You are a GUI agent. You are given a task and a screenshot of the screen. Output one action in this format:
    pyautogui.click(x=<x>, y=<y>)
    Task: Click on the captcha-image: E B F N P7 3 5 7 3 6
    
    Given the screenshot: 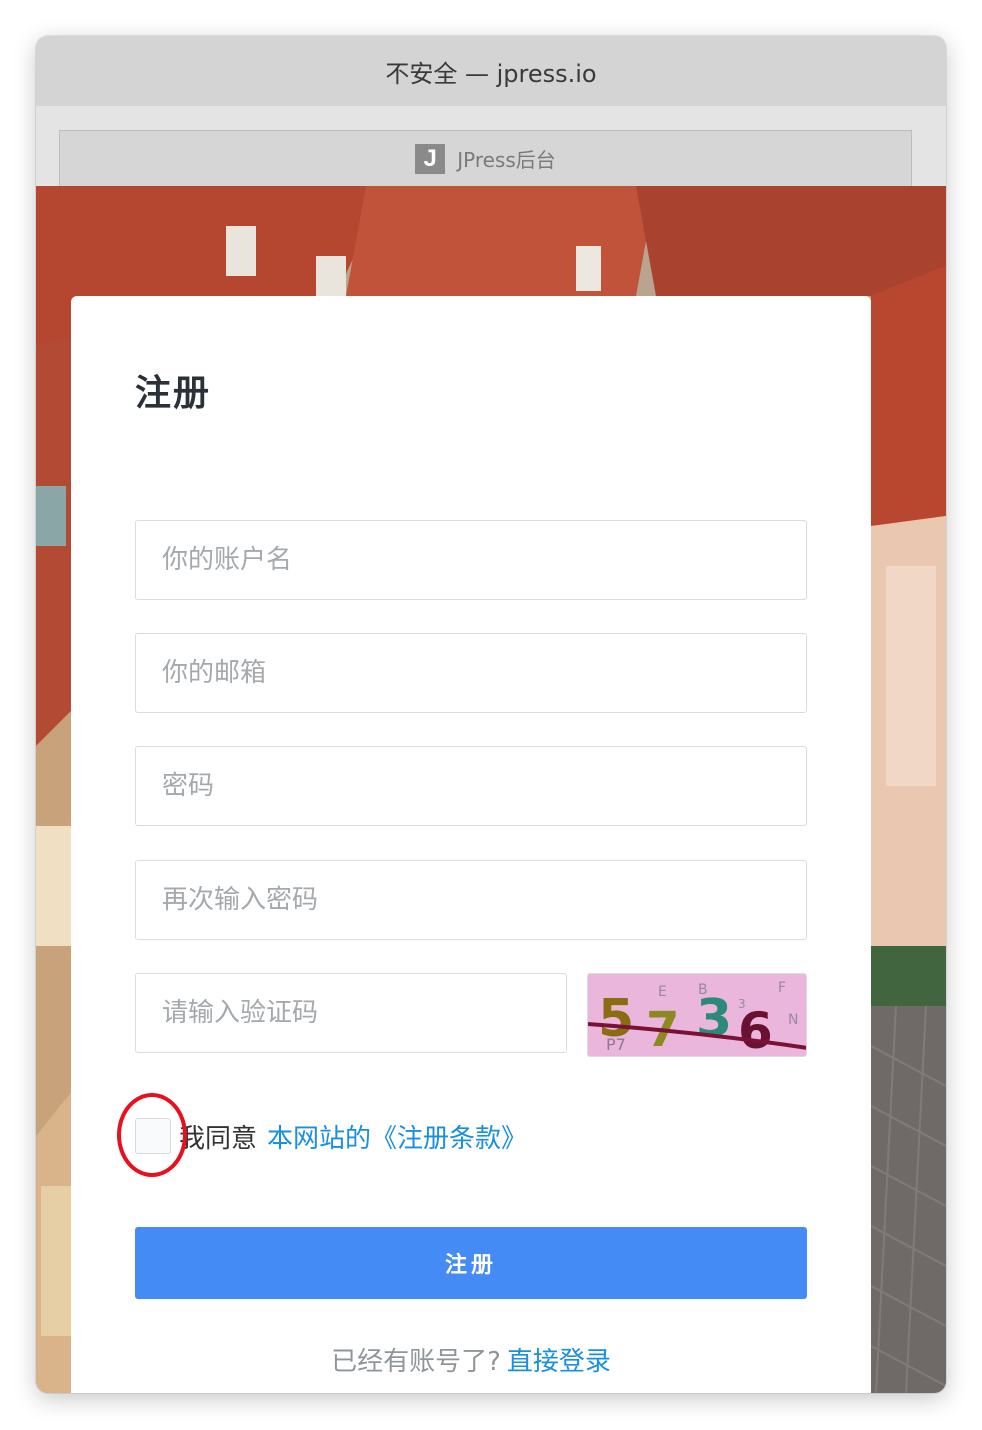 What is the action you would take?
    pyautogui.click(x=697, y=1015)
    